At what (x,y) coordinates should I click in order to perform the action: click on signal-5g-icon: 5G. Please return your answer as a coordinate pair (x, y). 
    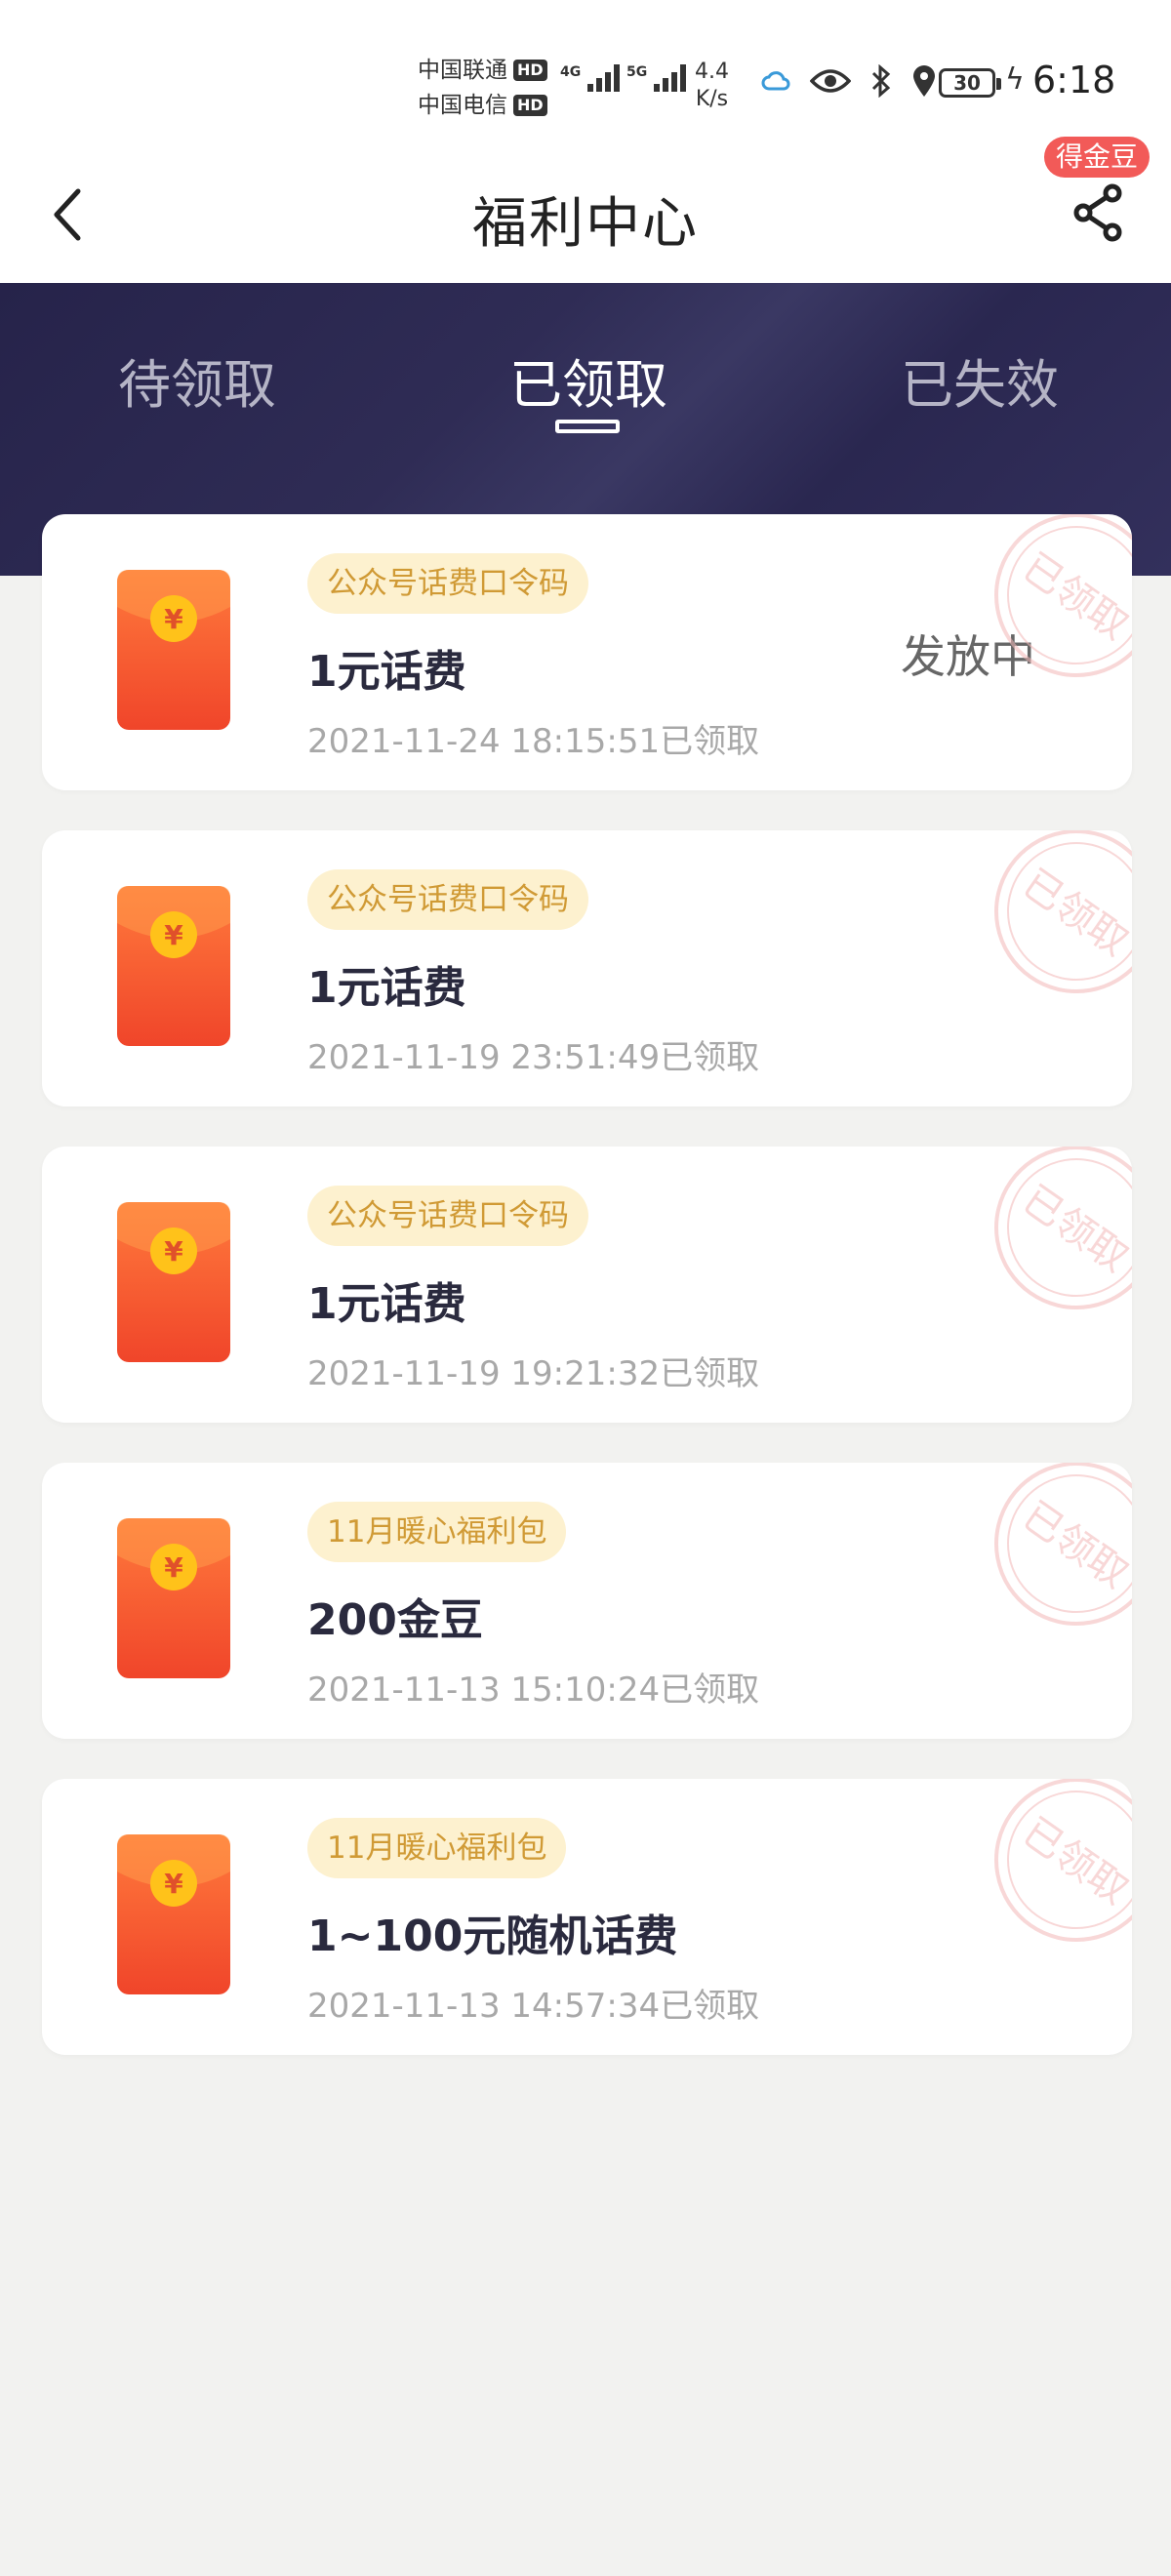
    Looking at the image, I should click on (656, 78).